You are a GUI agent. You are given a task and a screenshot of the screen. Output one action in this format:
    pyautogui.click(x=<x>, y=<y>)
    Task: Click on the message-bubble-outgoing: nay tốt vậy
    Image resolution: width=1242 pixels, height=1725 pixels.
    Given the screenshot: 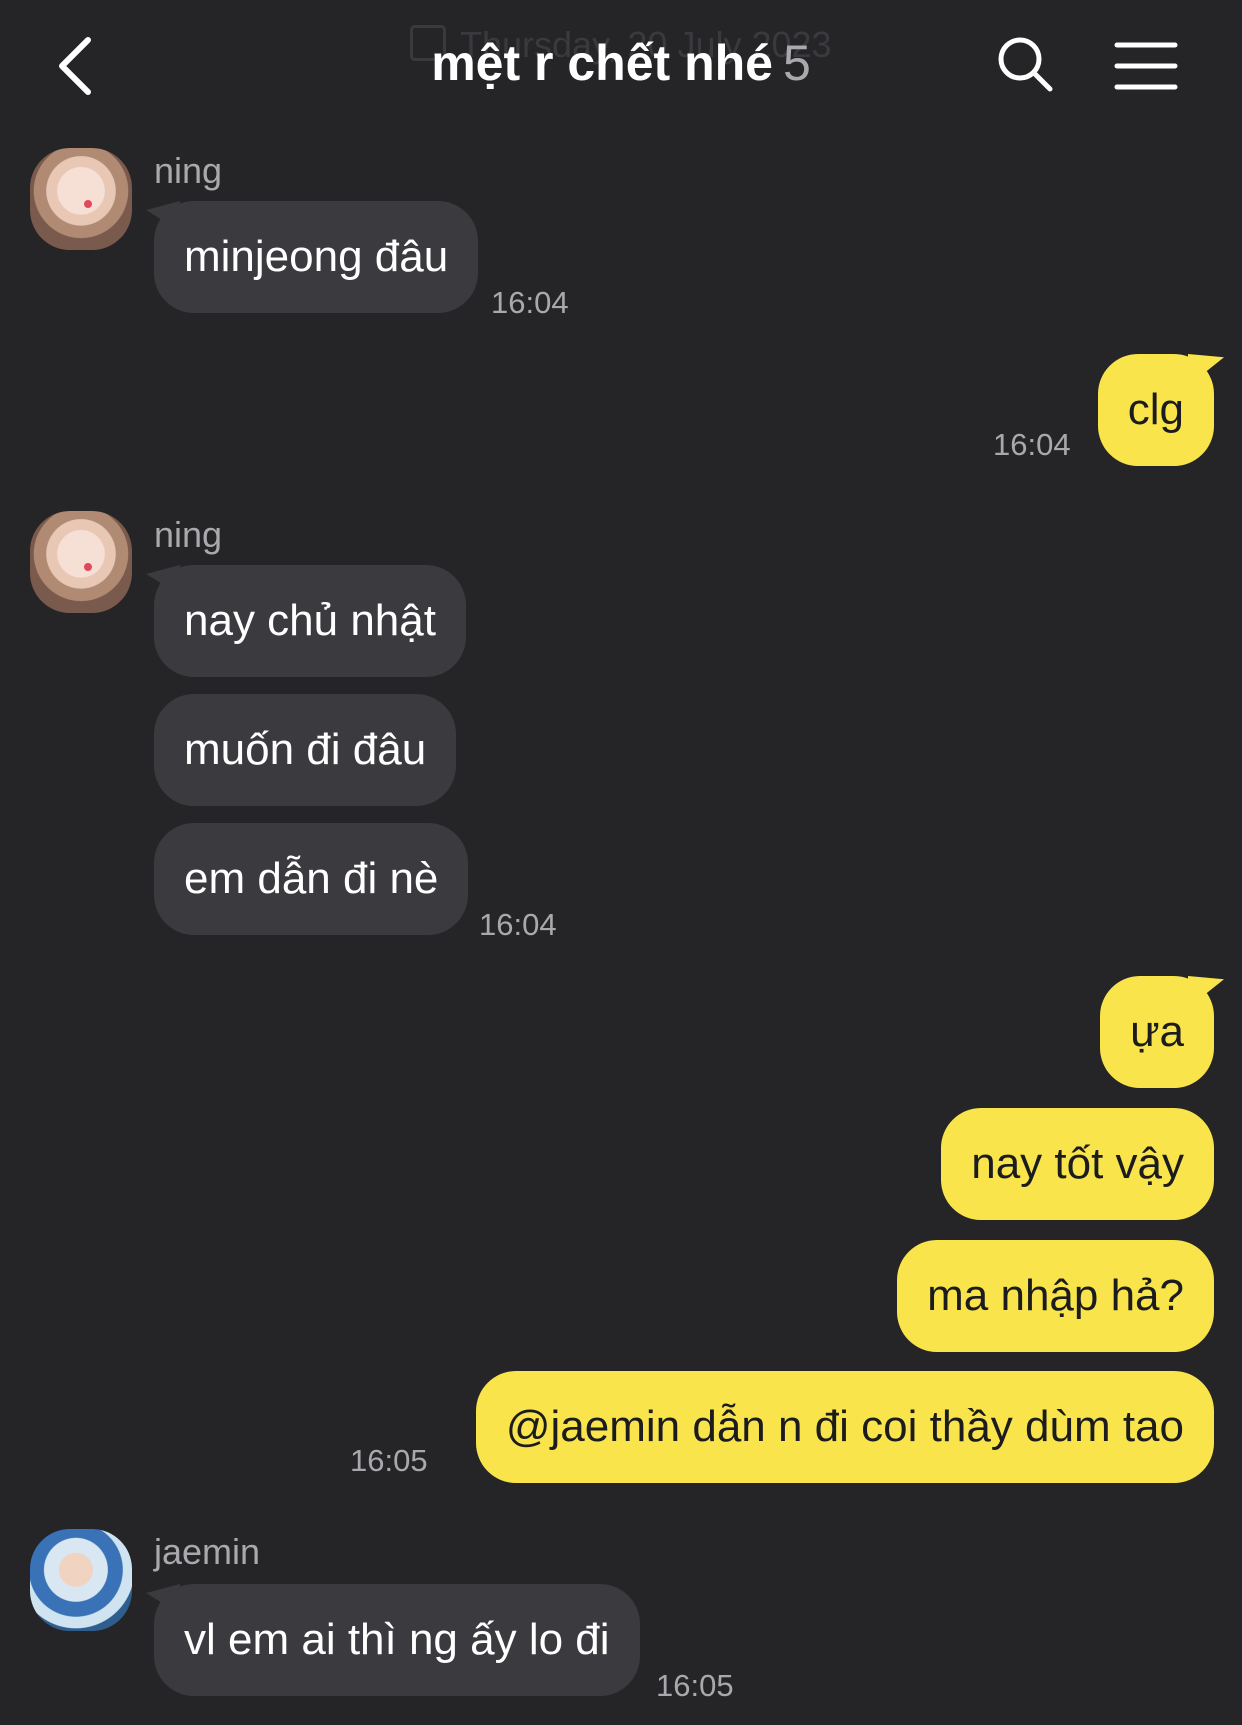 What is the action you would take?
    pyautogui.click(x=1077, y=1164)
    